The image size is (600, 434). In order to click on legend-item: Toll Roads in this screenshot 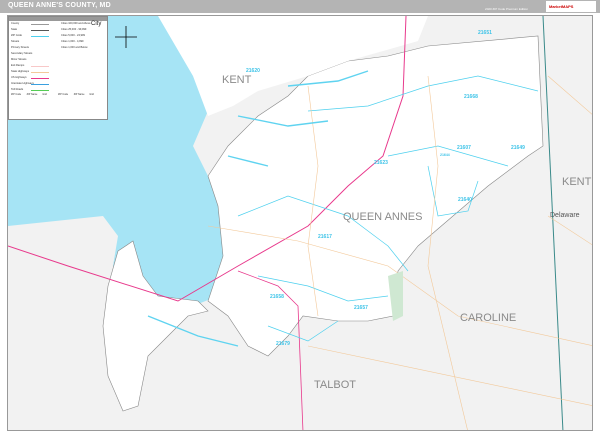, I will do `click(58, 90)`.